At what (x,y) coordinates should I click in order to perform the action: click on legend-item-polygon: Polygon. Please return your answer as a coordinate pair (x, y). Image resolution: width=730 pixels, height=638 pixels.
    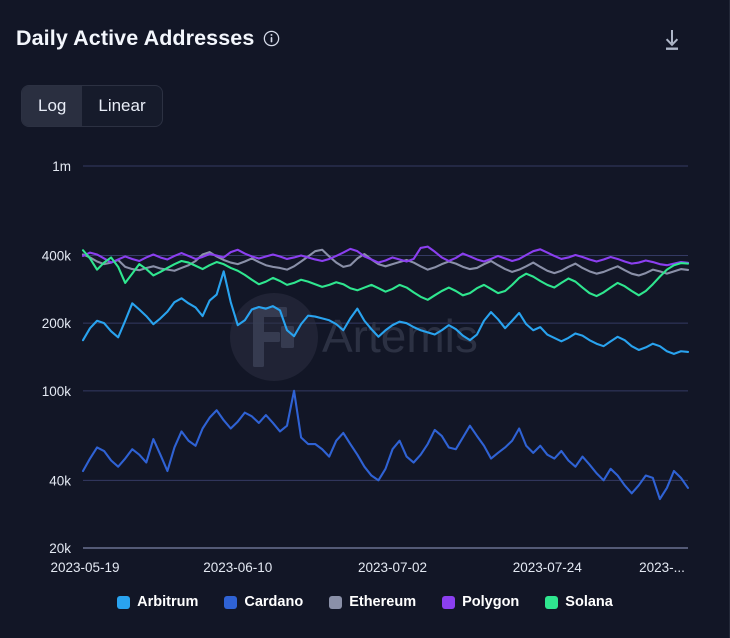
    Looking at the image, I should click on (480, 602).